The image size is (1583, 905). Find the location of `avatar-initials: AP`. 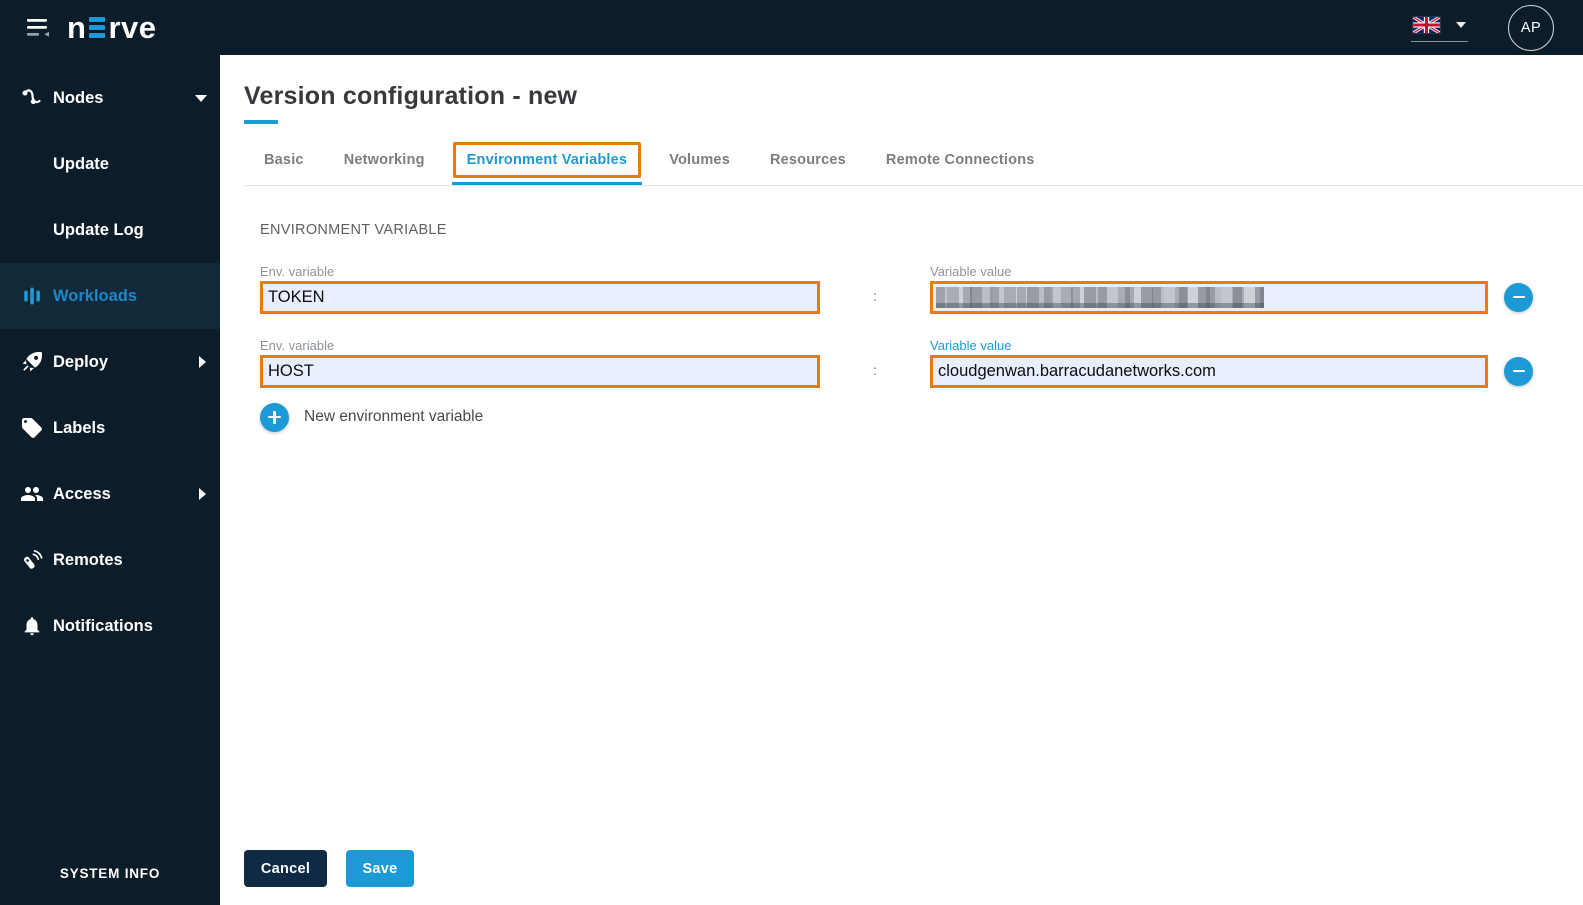

avatar-initials: AP is located at coordinates (1531, 27).